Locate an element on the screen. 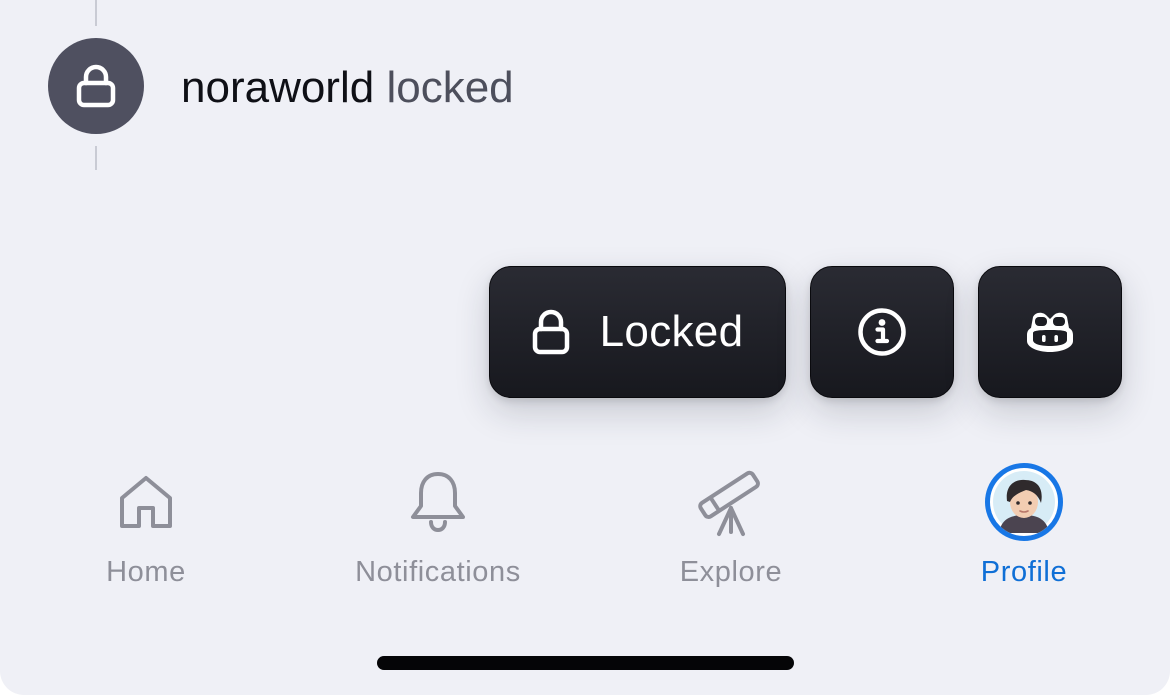 This screenshot has width=1170, height=695. event-badge is located at coordinates (96, 86).